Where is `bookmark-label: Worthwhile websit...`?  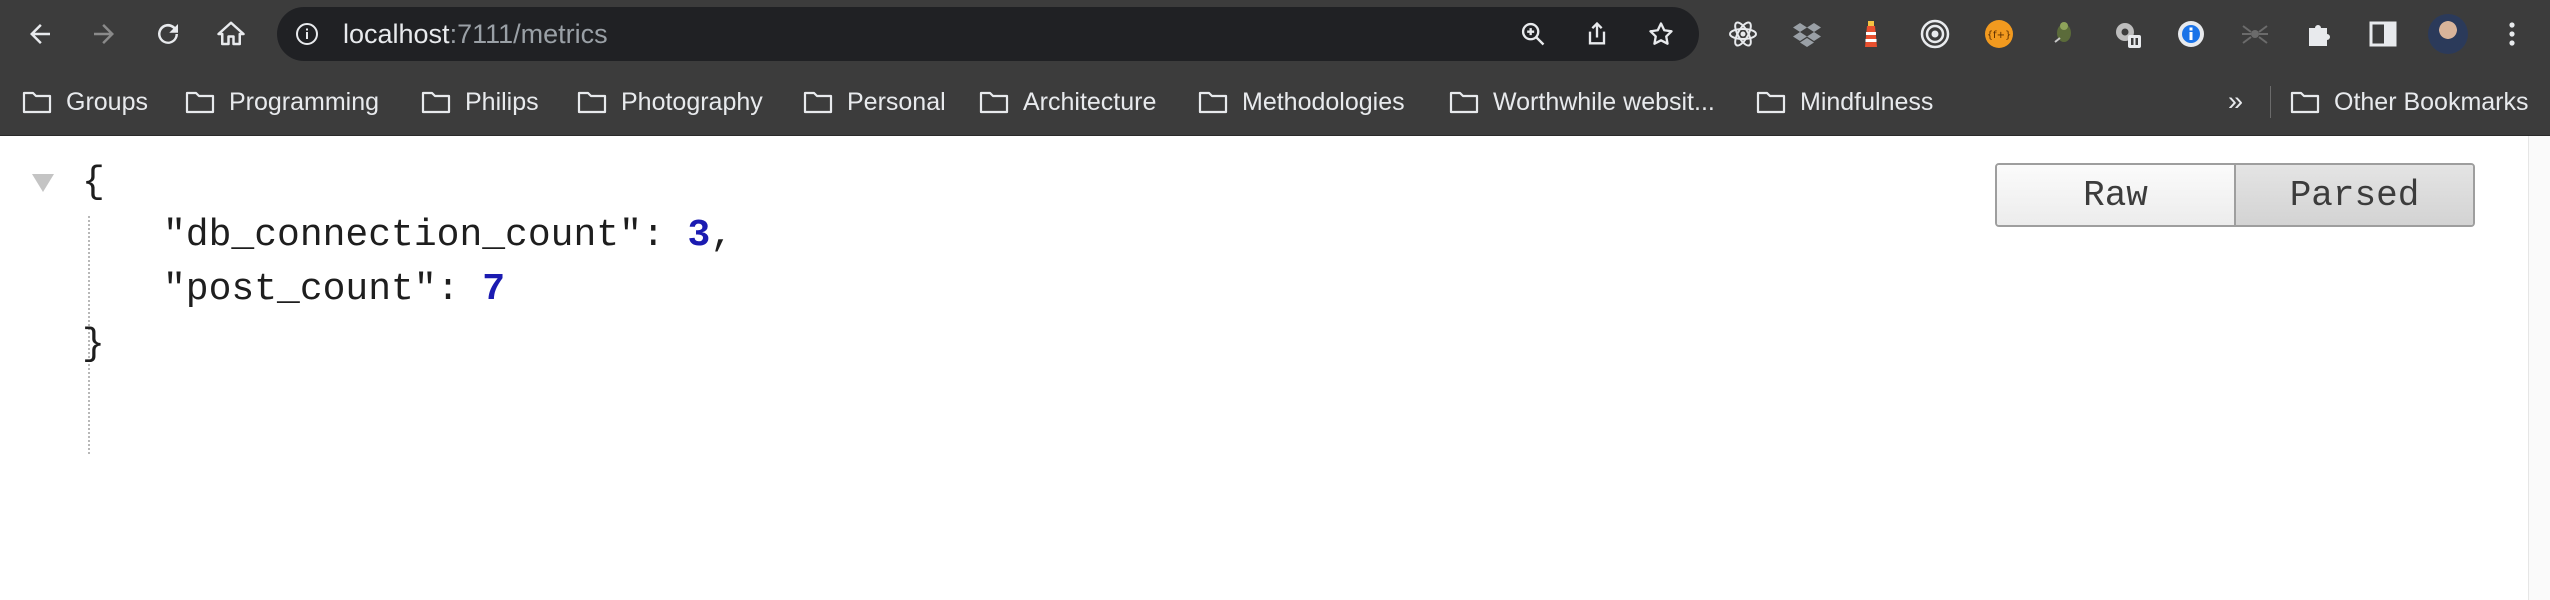 bookmark-label: Worthwhile websit... is located at coordinates (1604, 101).